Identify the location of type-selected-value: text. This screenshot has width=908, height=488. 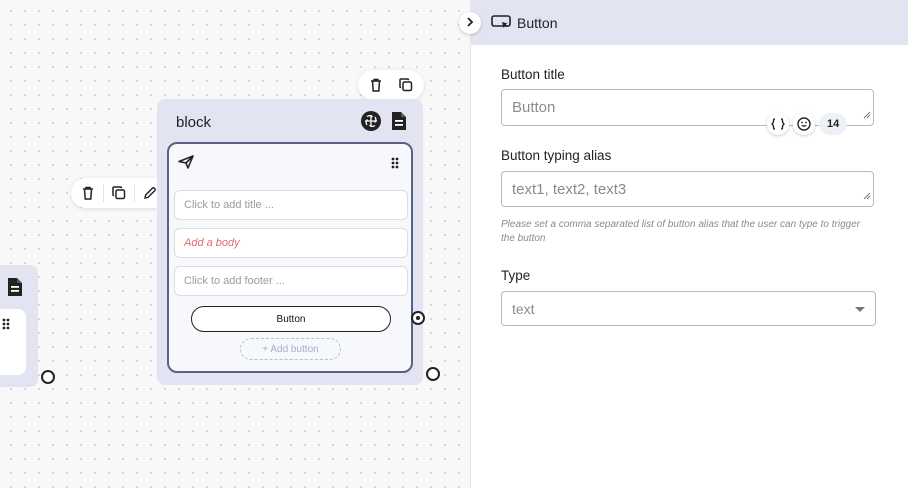
(523, 309).